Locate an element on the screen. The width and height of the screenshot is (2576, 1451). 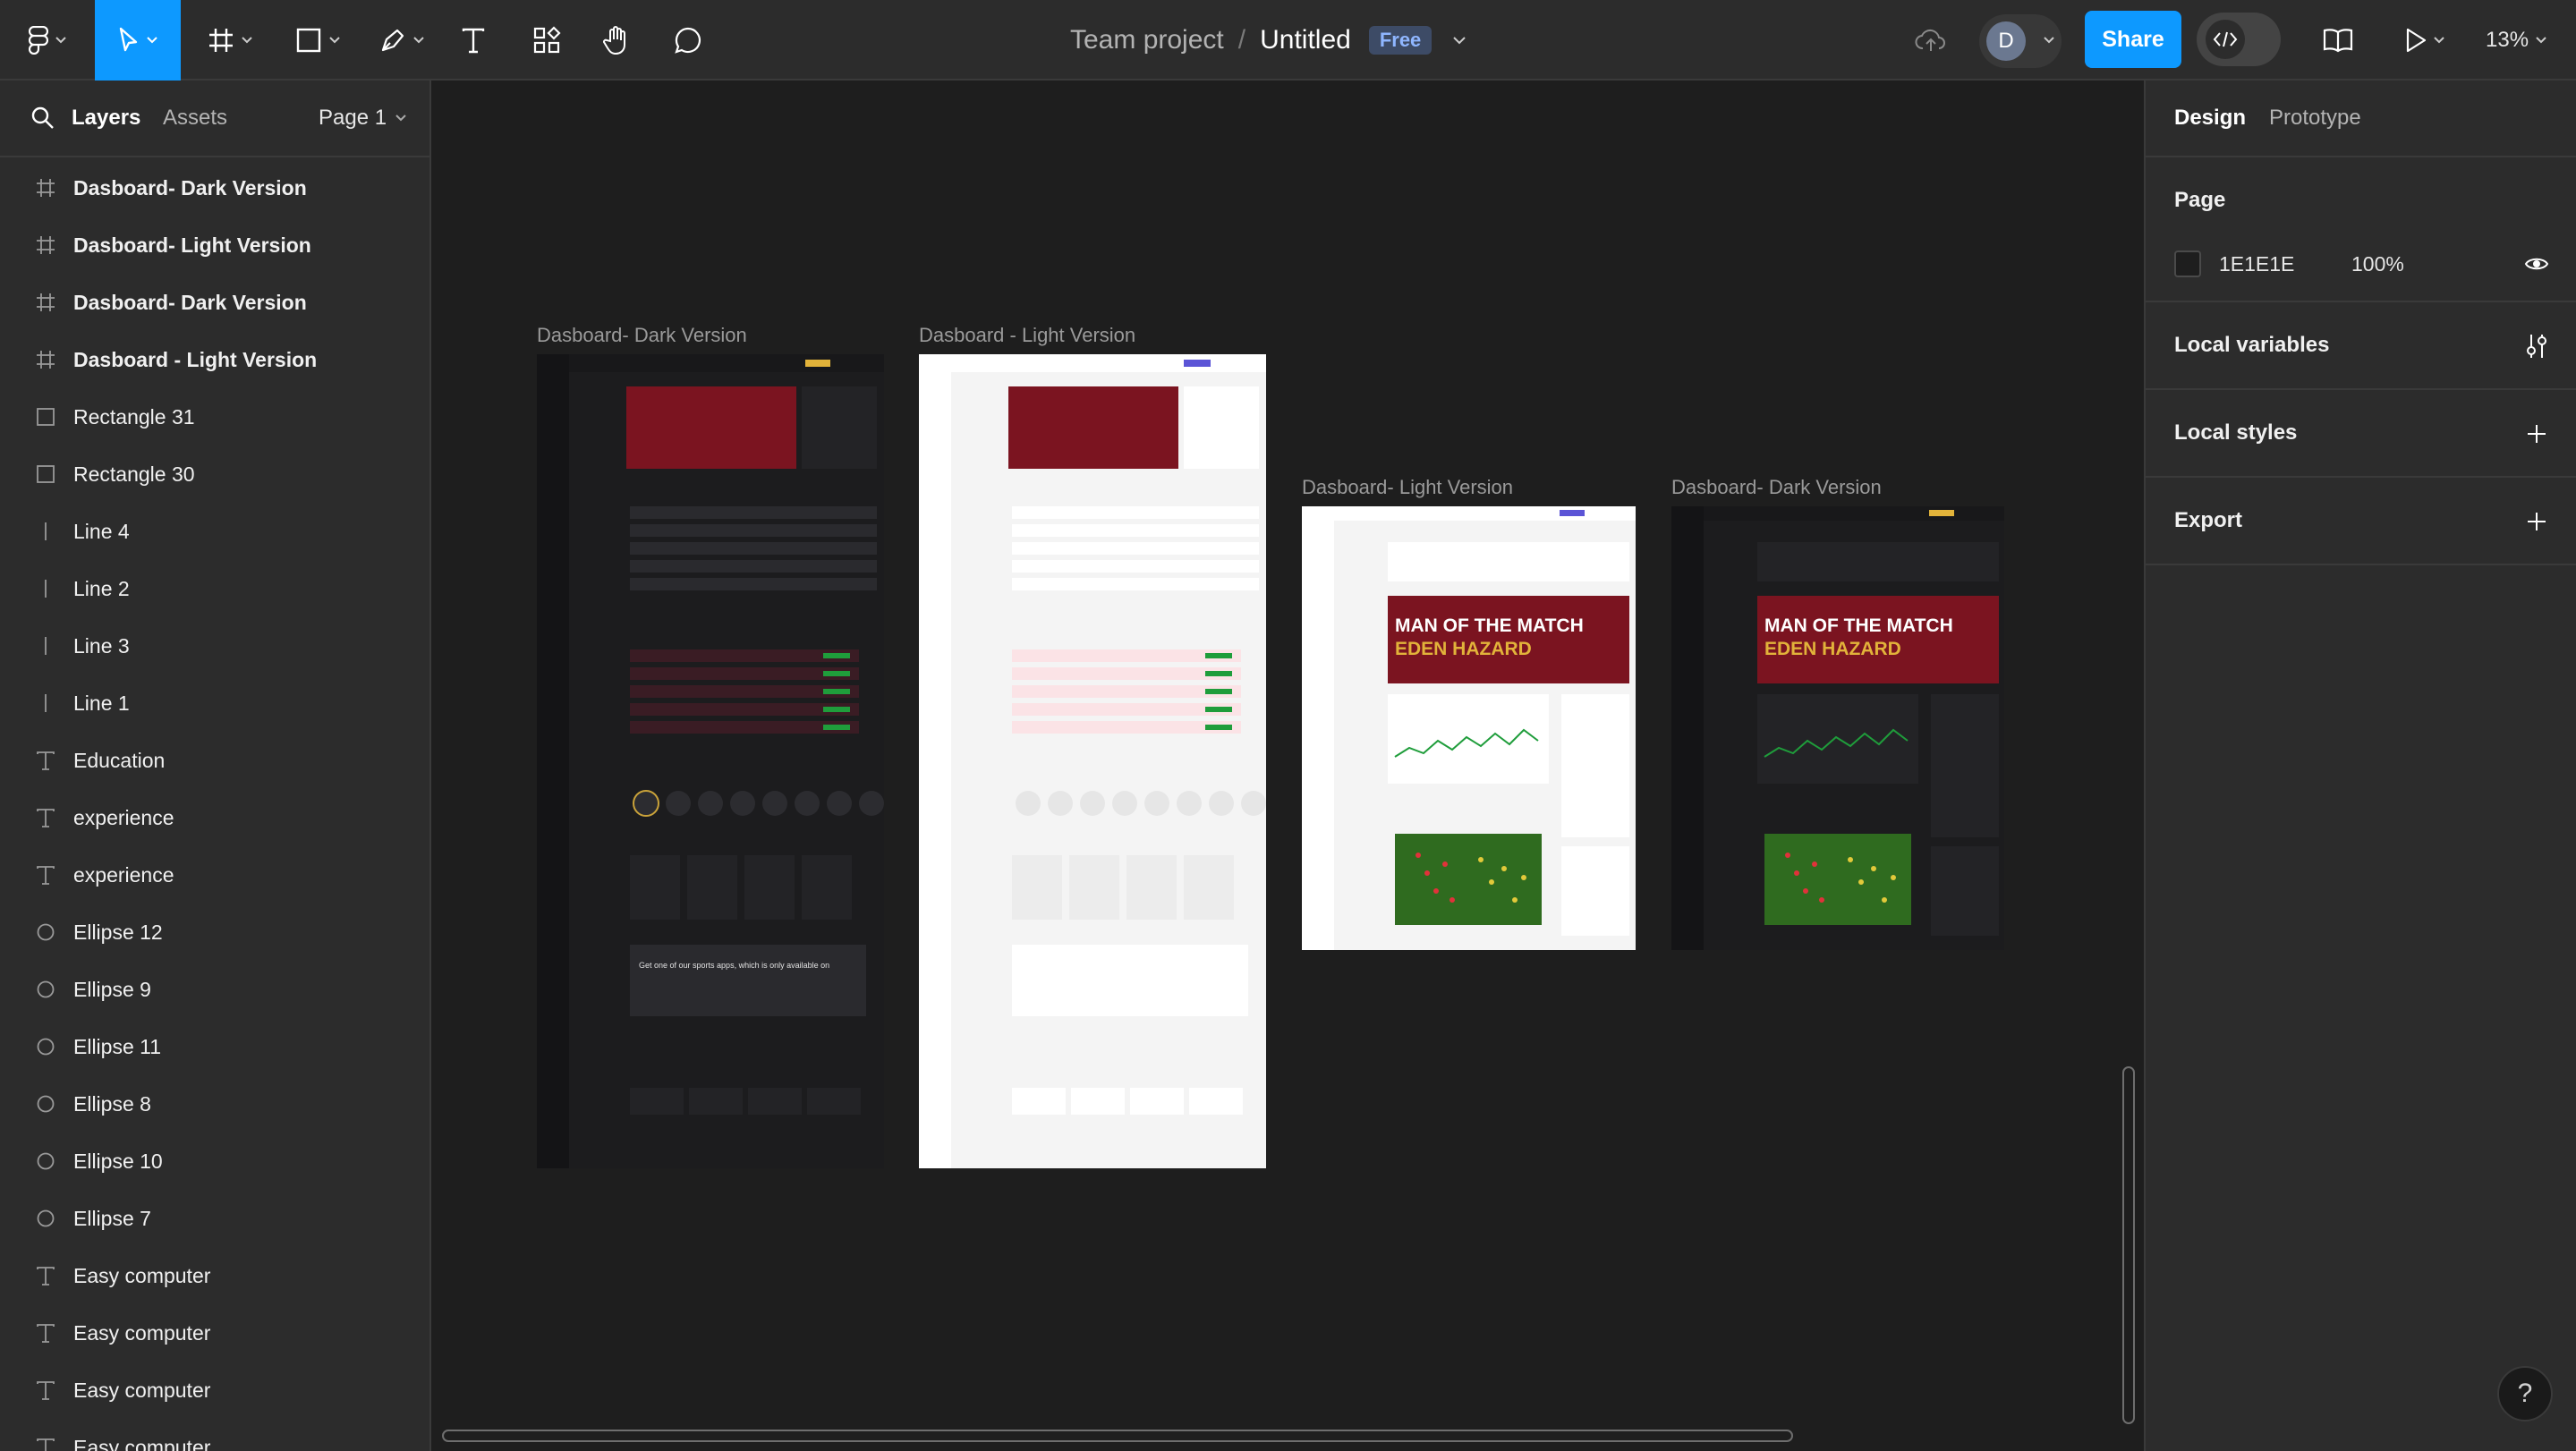
plan-badge: Free is located at coordinates (1400, 40).